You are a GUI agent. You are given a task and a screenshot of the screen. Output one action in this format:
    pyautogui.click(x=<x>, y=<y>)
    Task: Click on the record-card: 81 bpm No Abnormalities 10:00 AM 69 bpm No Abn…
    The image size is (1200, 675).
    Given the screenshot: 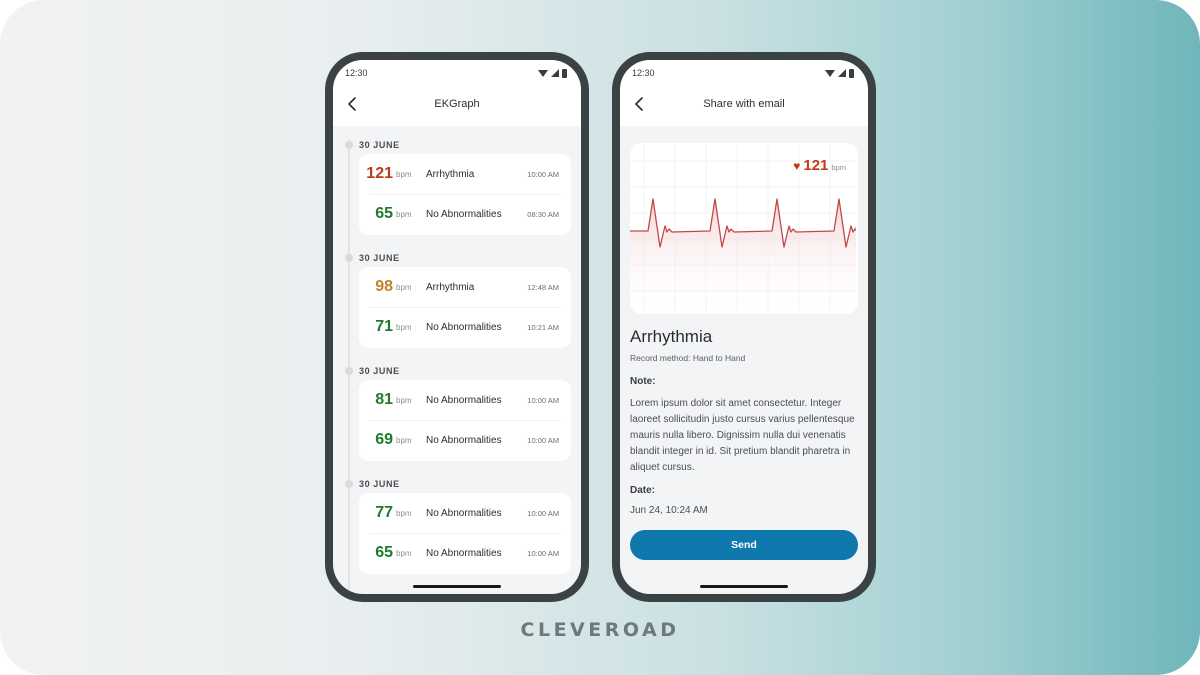 What is the action you would take?
    pyautogui.click(x=465, y=420)
    